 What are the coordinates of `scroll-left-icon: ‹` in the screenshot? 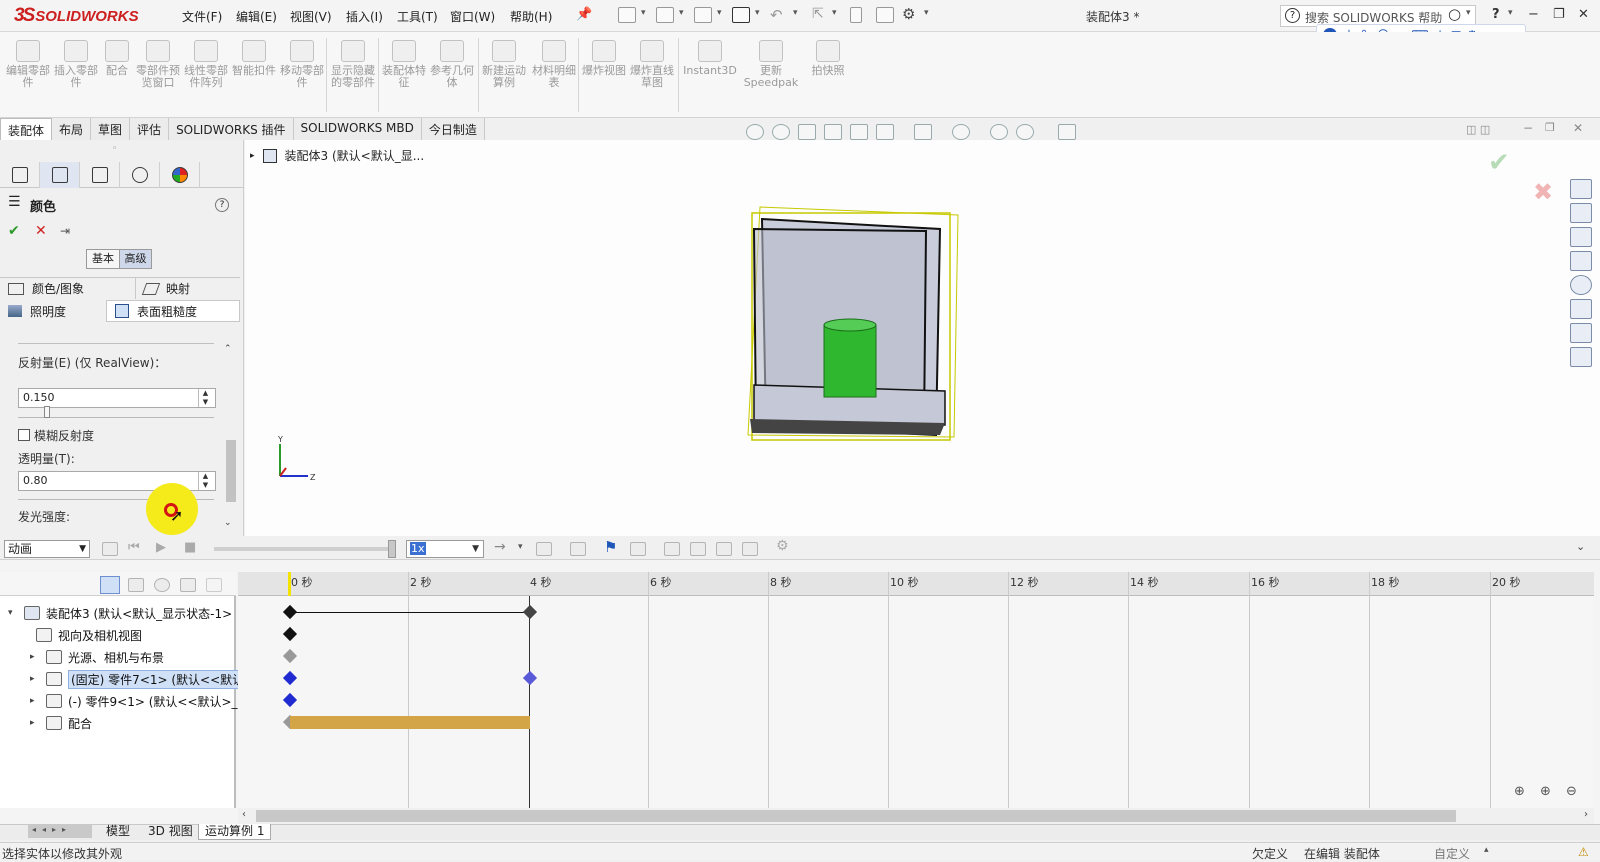 It's located at (244, 814).